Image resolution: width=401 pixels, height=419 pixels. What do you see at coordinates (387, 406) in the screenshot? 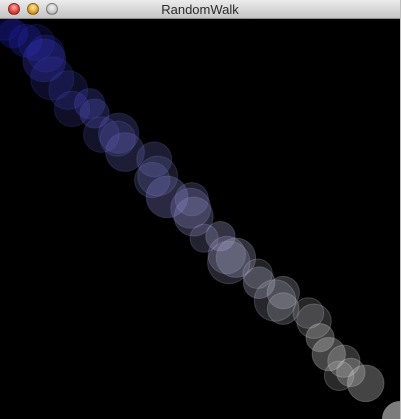
I see `resize-grip-icon` at bounding box center [387, 406].